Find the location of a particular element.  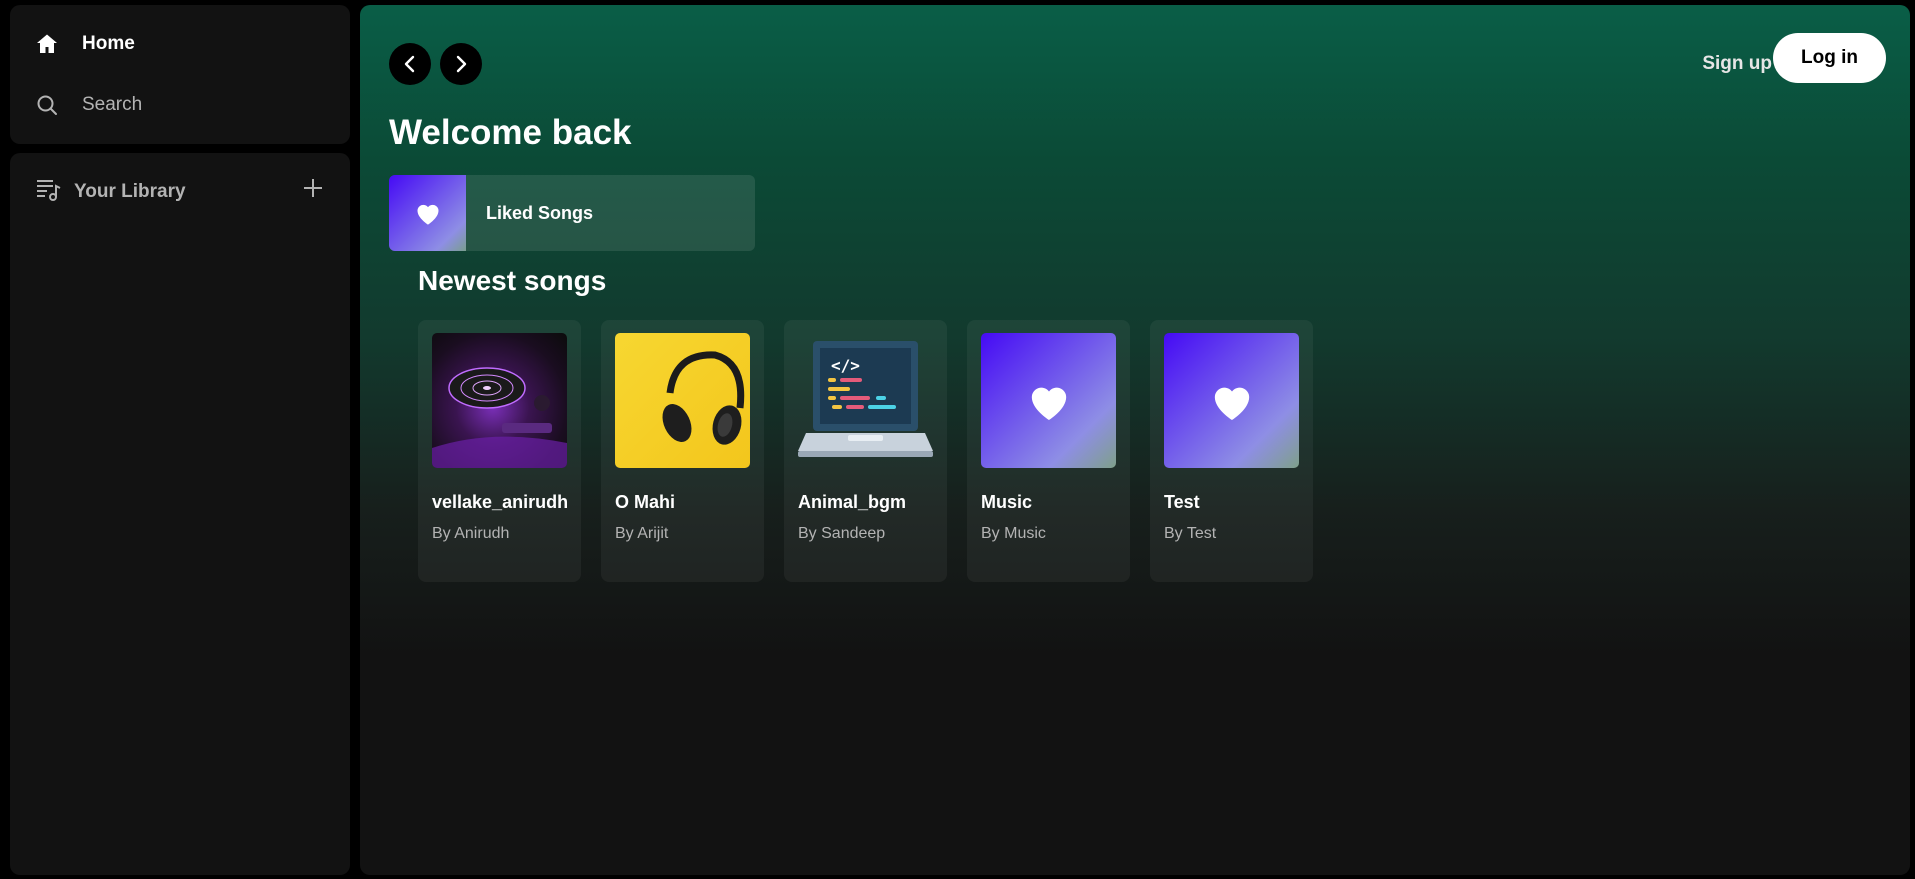

sidebar-item-home: Home is located at coordinates (84, 44).